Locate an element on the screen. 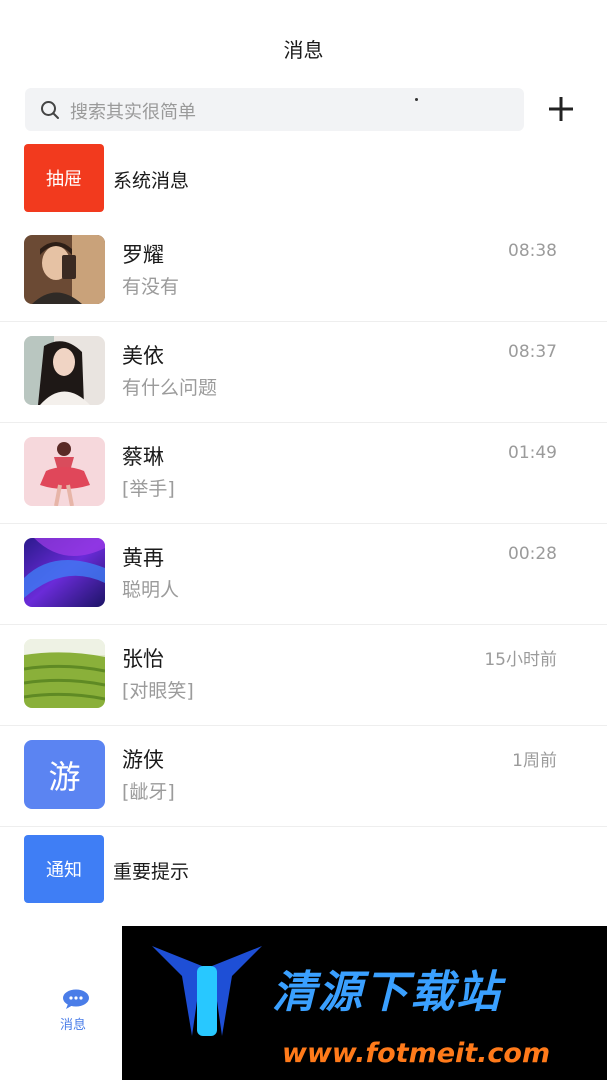 The image size is (607, 1080). avatar-text: 游 is located at coordinates (64, 774).